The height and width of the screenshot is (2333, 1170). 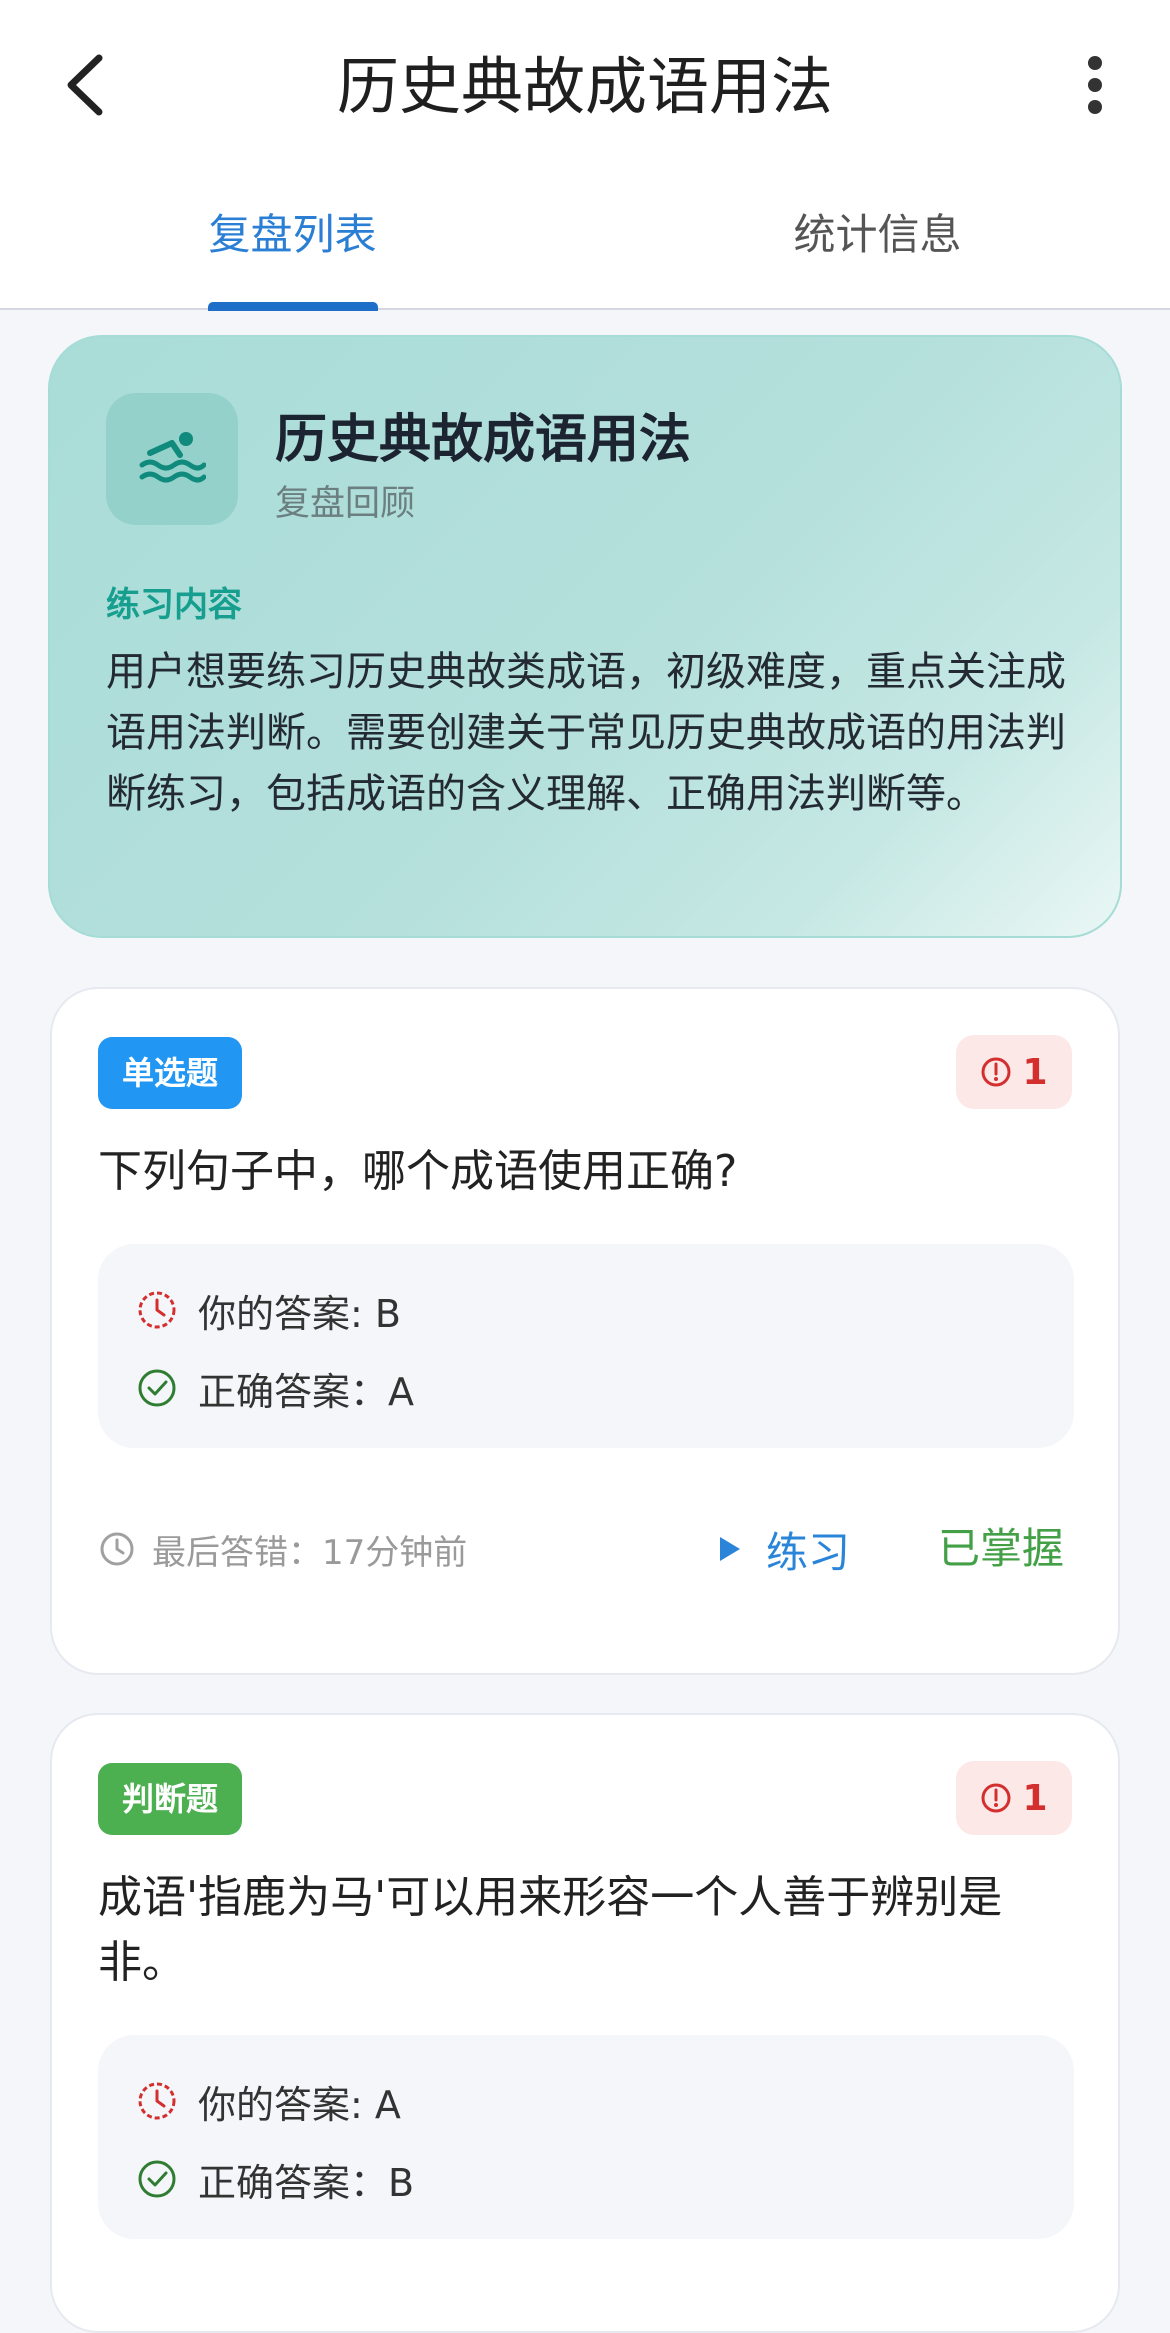 I want to click on question-text: 下列句子中，哪个成语使用正确?, so click(x=418, y=1171).